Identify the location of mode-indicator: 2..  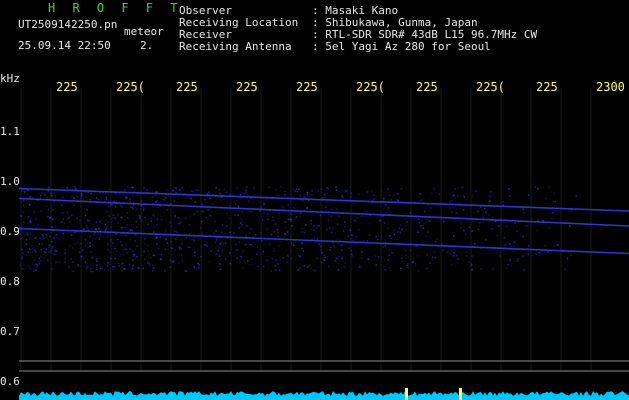
(147, 45).